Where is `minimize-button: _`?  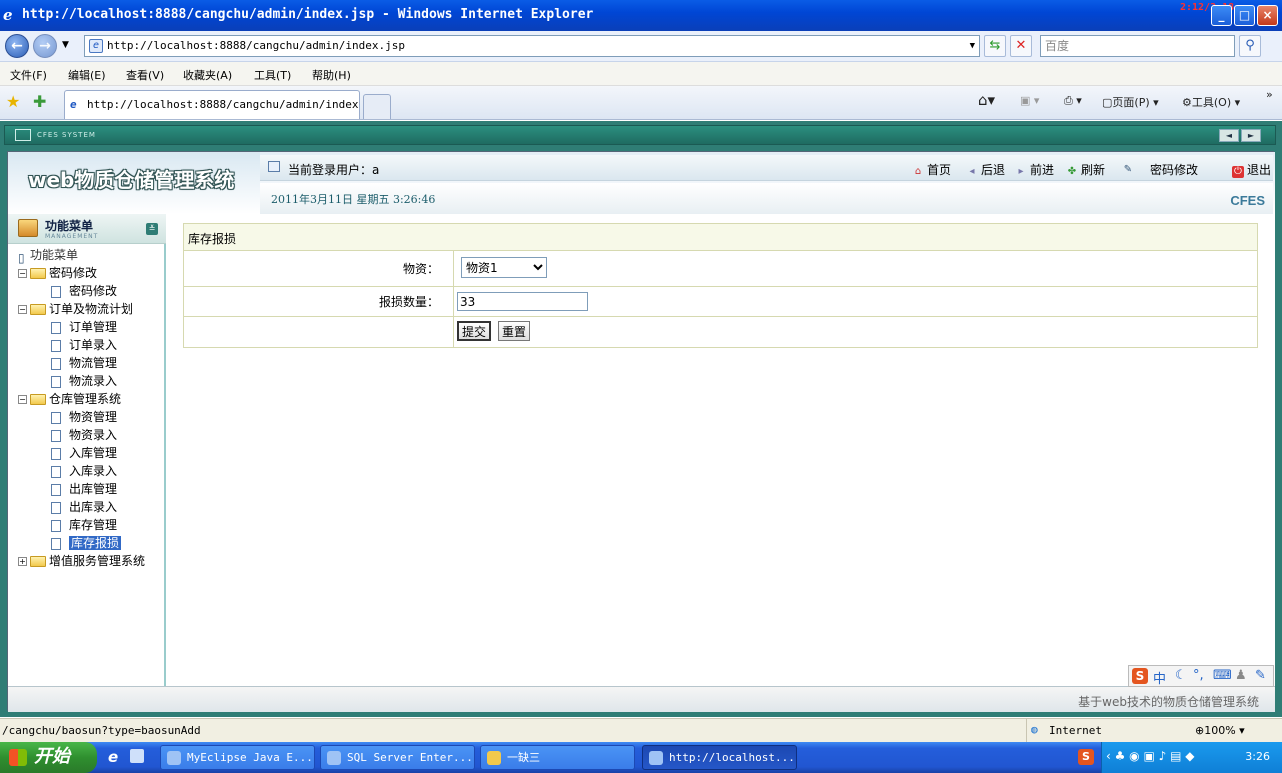
minimize-button: _ is located at coordinates (1221, 15).